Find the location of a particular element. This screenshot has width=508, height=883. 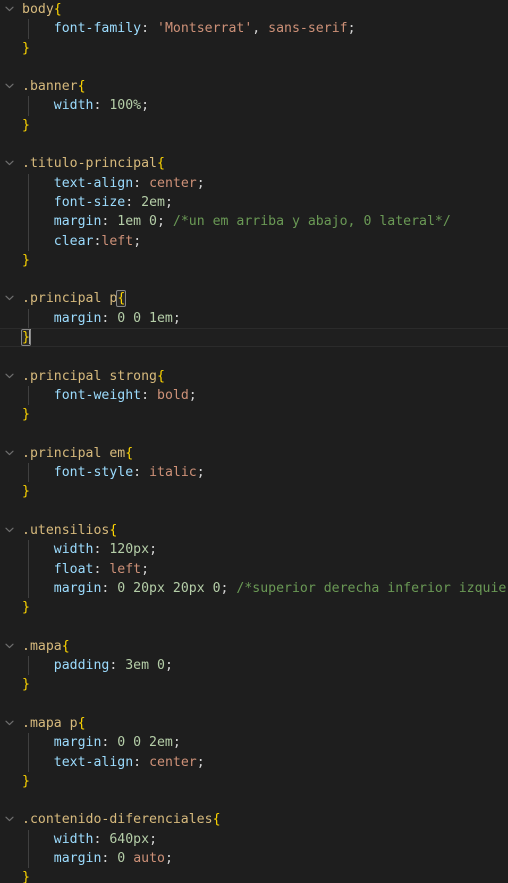

code-line: .mapa{ is located at coordinates (254, 646).